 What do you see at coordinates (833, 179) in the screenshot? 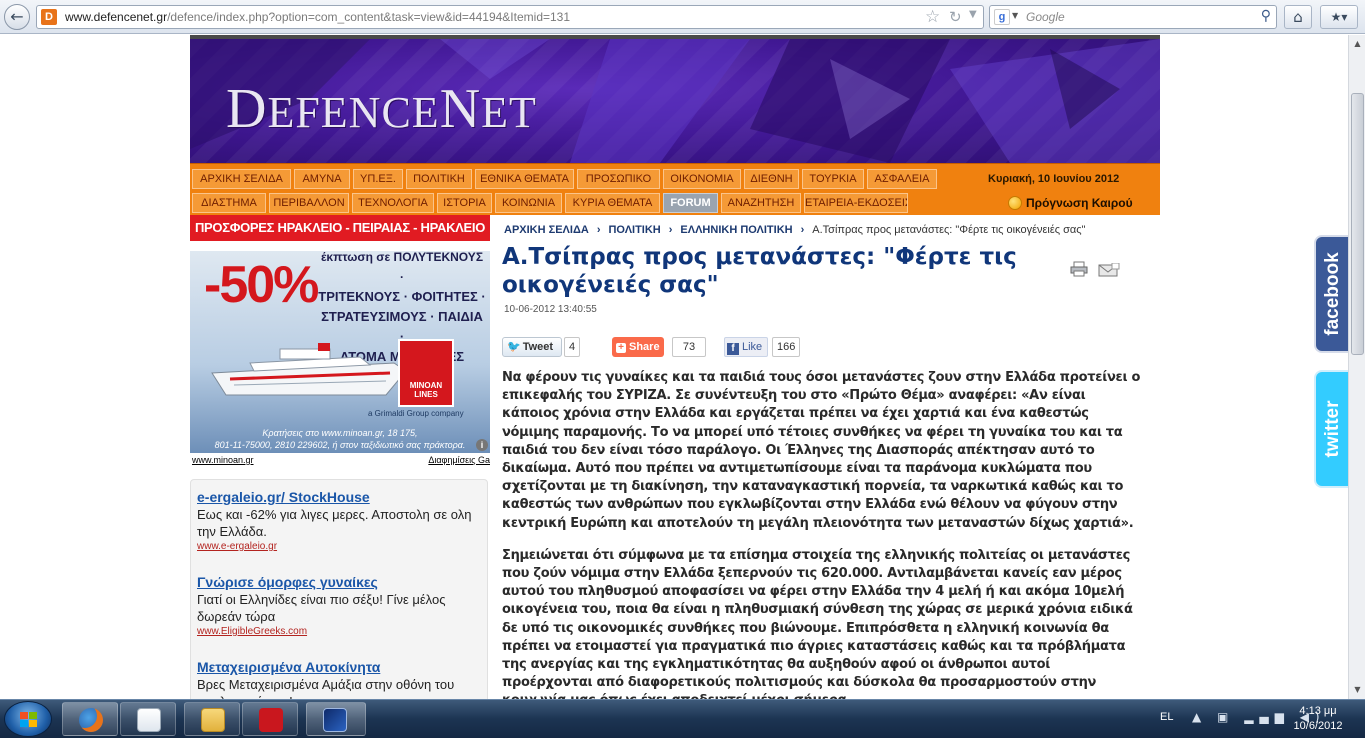
I see `menu-item: ΤΟΥΡΚΙΑ` at bounding box center [833, 179].